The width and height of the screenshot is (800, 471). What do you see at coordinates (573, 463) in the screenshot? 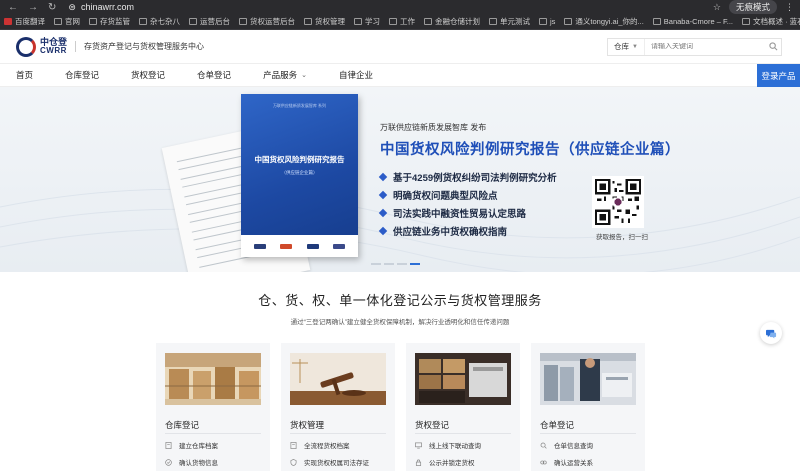
I see `feature-text: 确认运营关系` at bounding box center [573, 463].